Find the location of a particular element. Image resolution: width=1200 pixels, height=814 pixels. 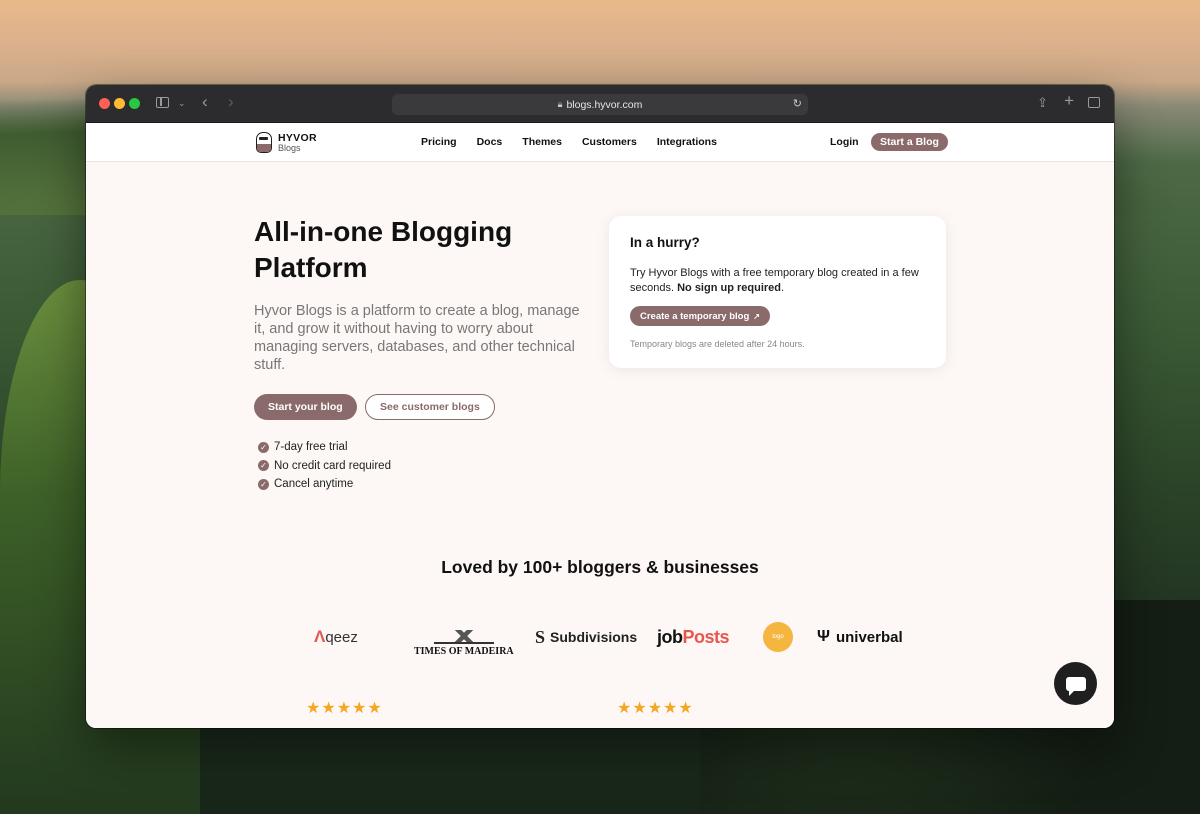

start-blog-nav-button: Start a Blog is located at coordinates (909, 142).